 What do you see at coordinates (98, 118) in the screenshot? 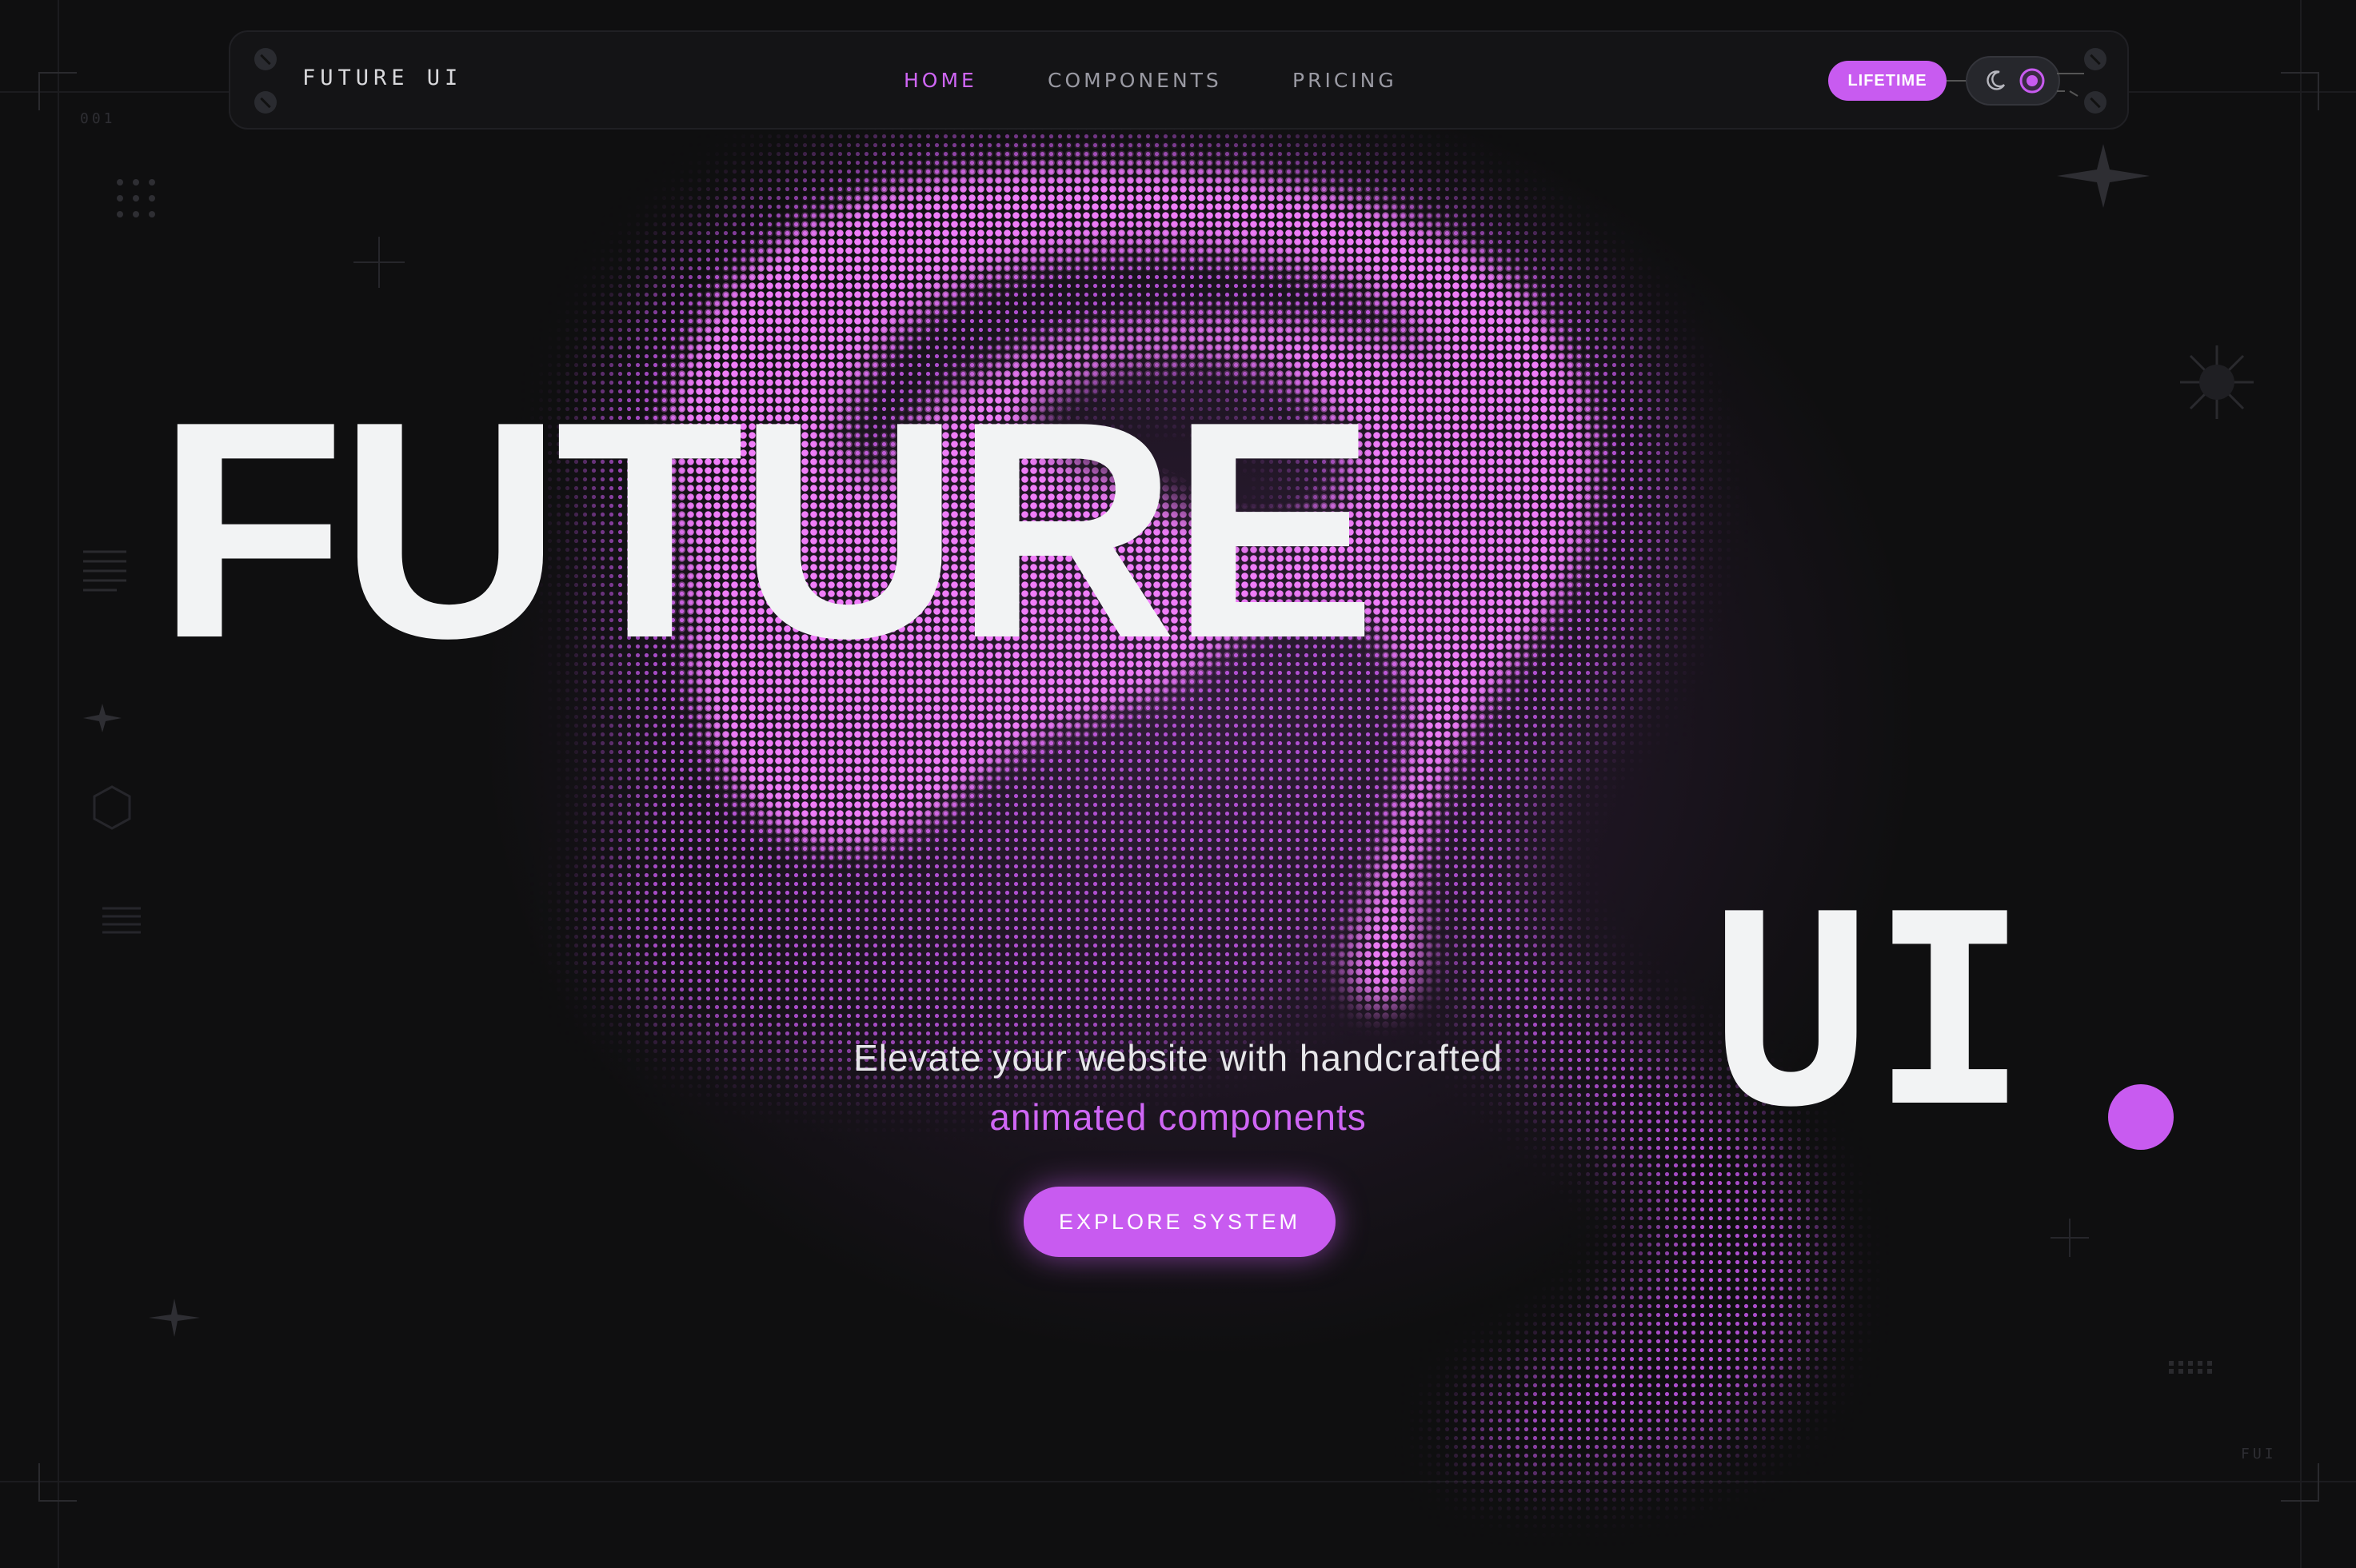
I see `decor-code-left: 001` at bounding box center [98, 118].